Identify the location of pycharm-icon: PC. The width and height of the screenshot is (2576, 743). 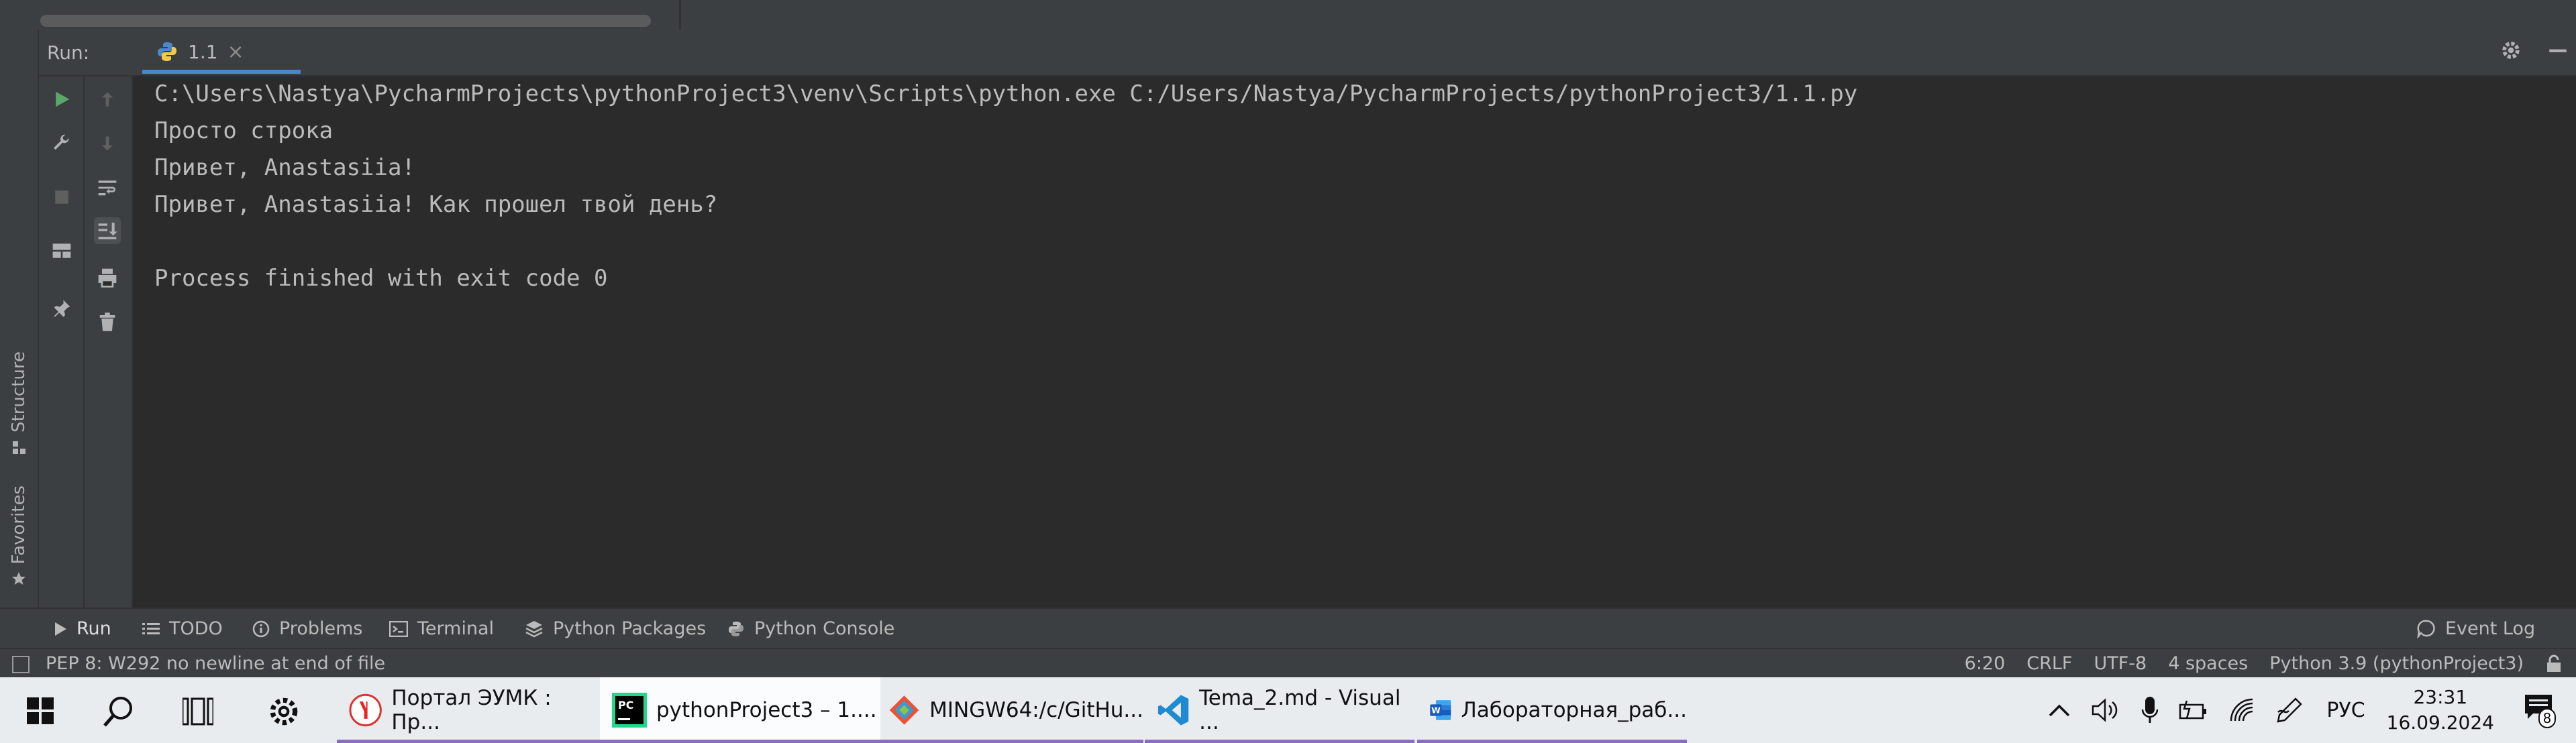
(629, 710).